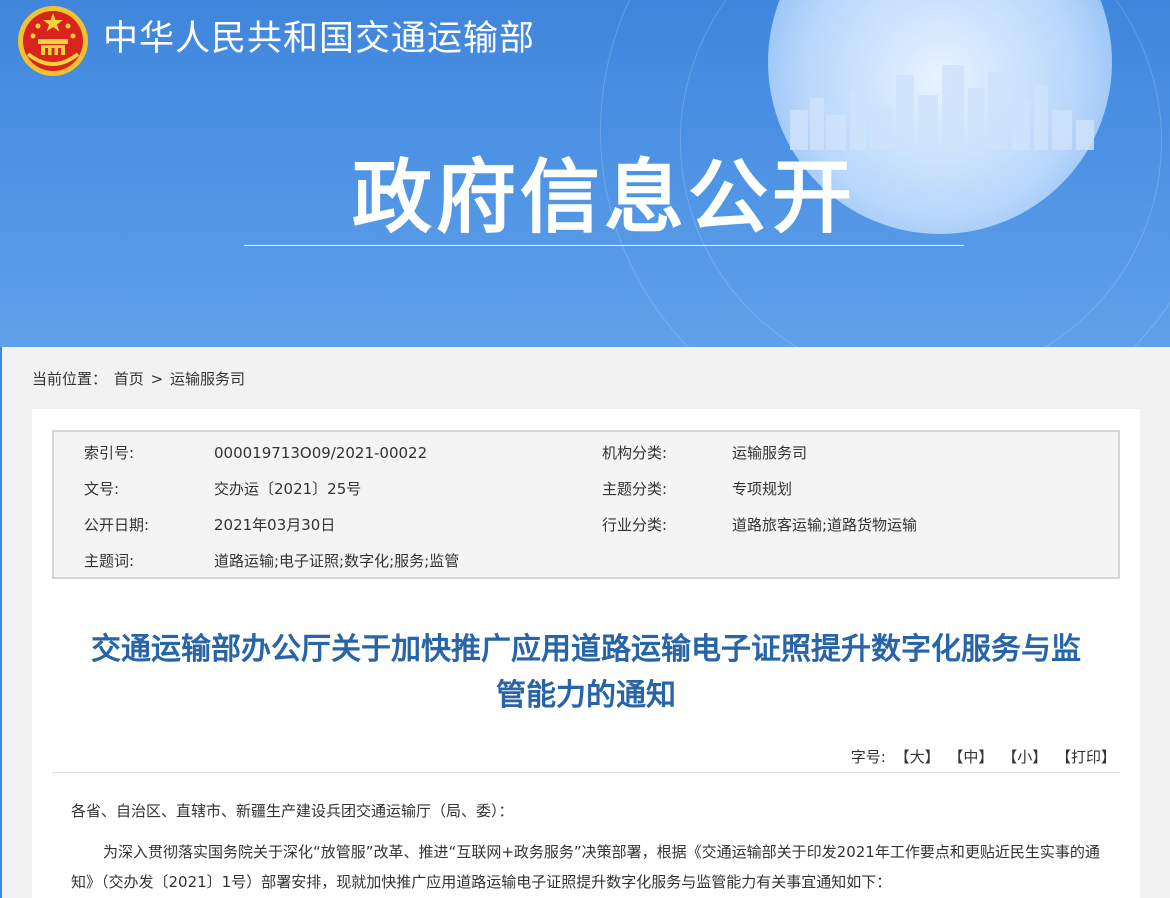 The height and width of the screenshot is (898, 1170). I want to click on meta-org-label: 机构分类:, so click(635, 453).